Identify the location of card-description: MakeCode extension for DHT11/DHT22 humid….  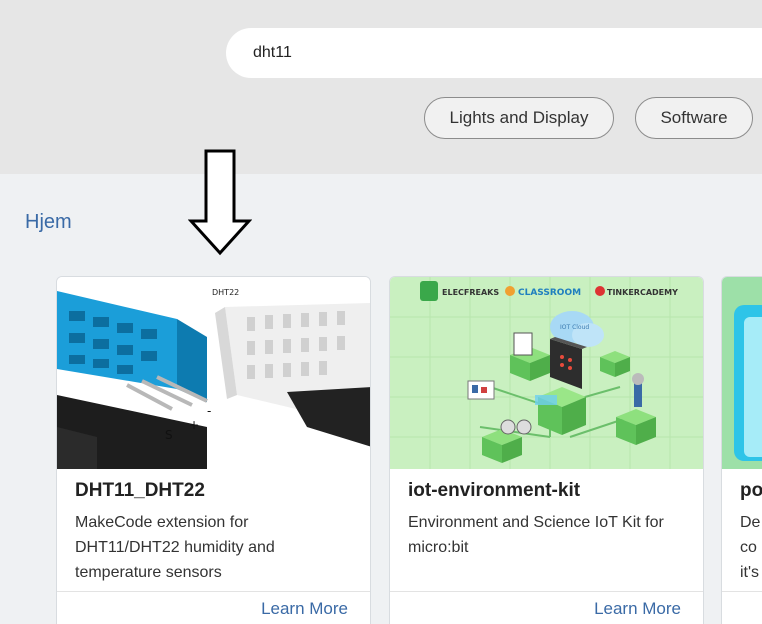
(175, 547).